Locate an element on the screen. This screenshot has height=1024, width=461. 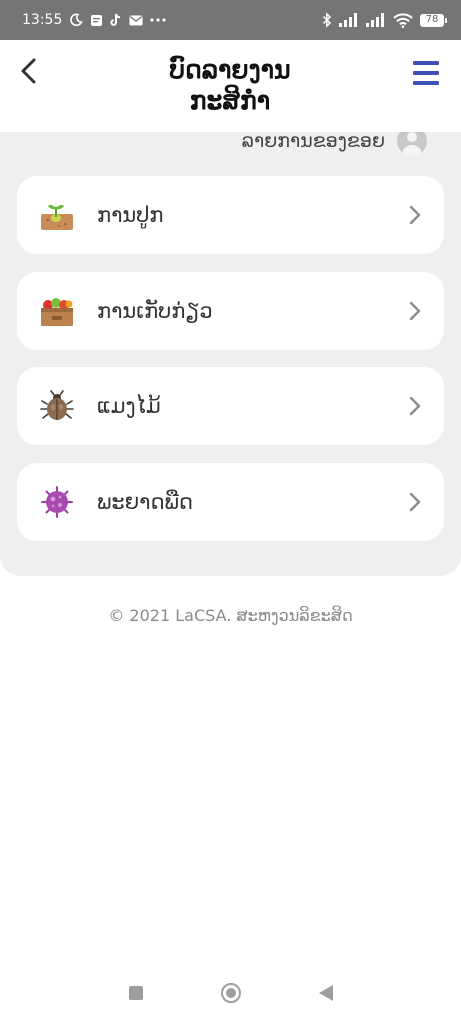
menu-item-label: ການປູກ is located at coordinates (130, 215).